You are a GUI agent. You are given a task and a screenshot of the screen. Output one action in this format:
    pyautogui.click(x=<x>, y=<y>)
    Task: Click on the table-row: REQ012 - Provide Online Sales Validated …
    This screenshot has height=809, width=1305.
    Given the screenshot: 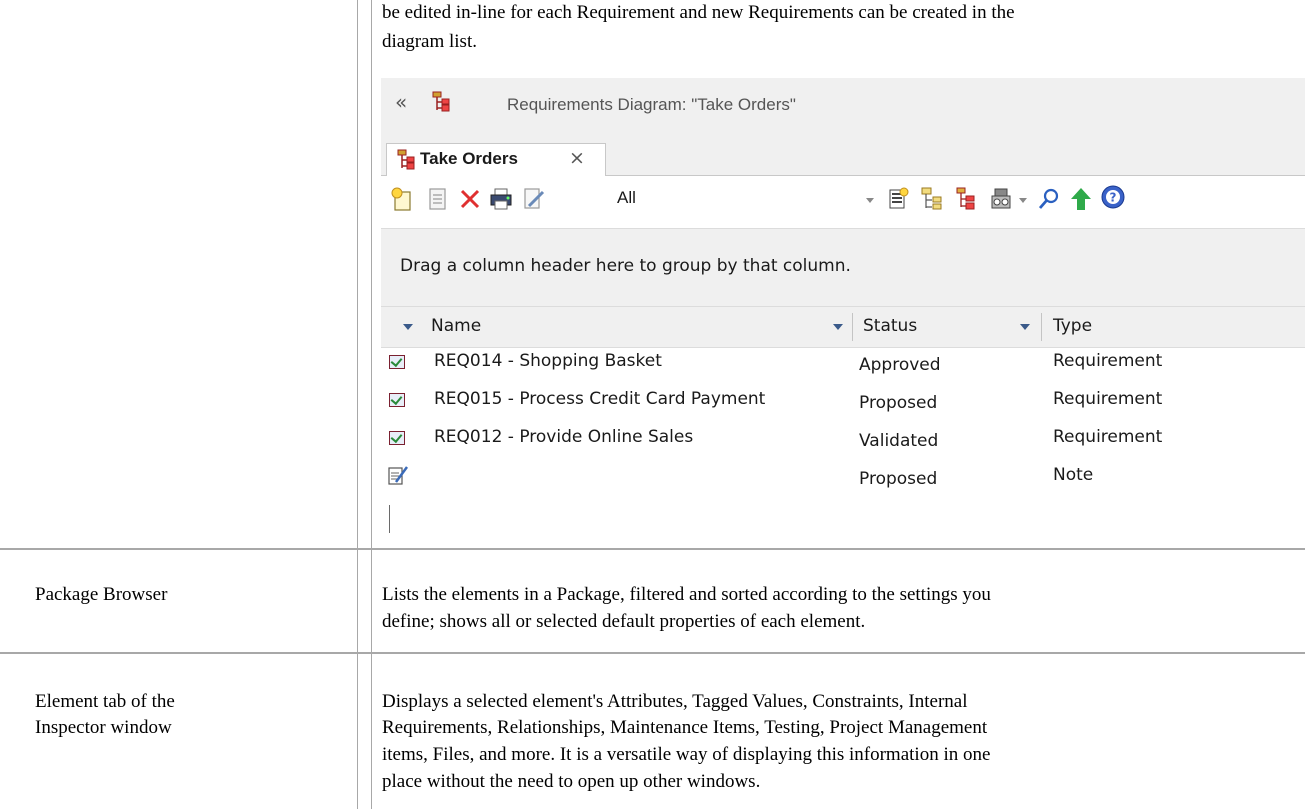 What is the action you would take?
    pyautogui.click(x=843, y=443)
    